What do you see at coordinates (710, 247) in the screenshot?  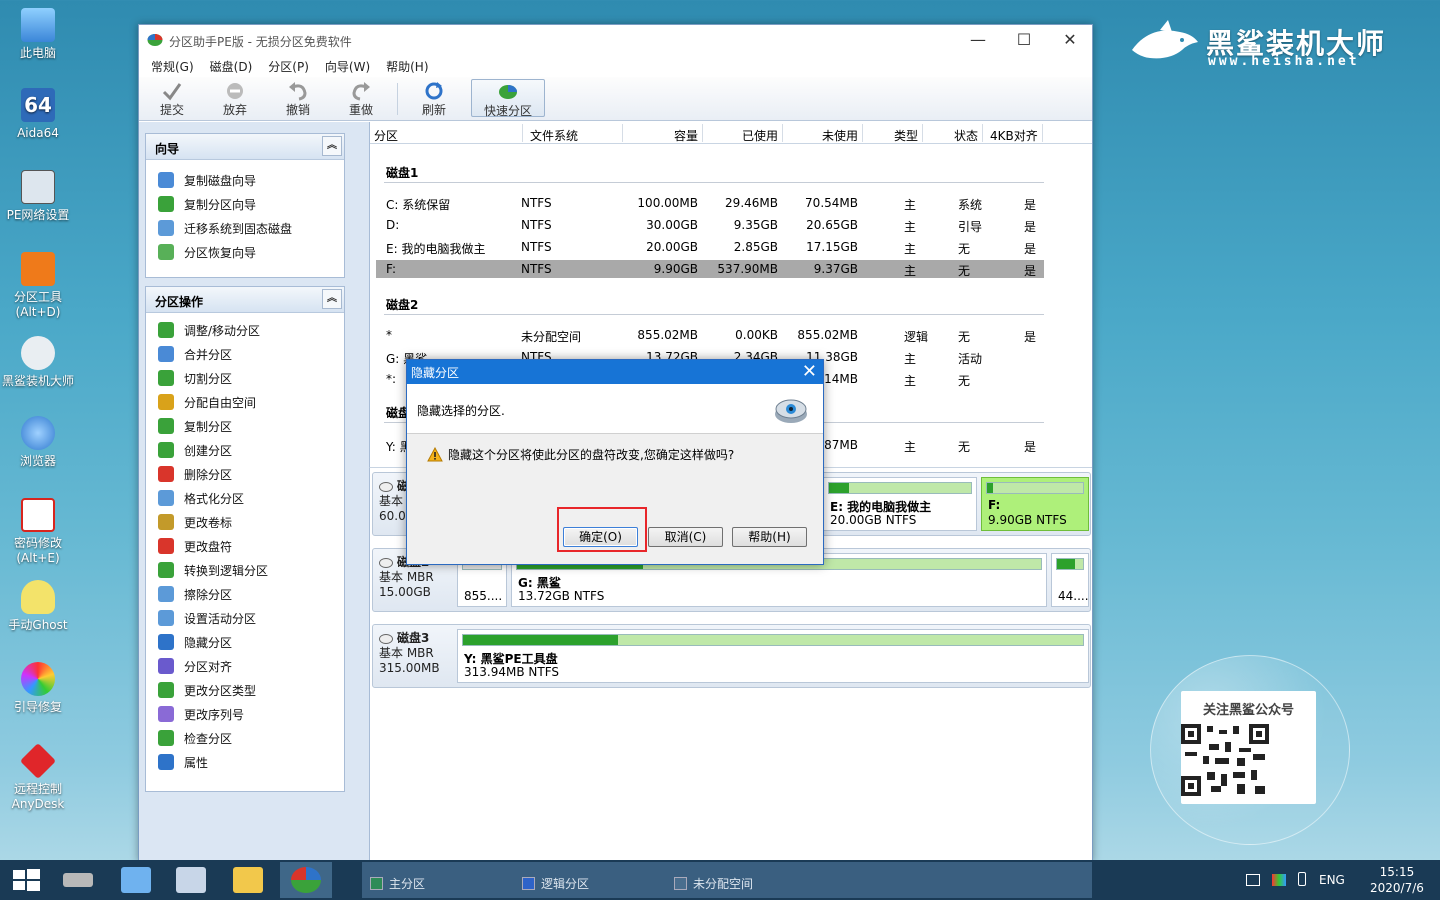 I see `table-row: E: 我的电脑我做主 NTFS 20.00GB 2.85GB 17.15GB 主 无 是` at bounding box center [710, 247].